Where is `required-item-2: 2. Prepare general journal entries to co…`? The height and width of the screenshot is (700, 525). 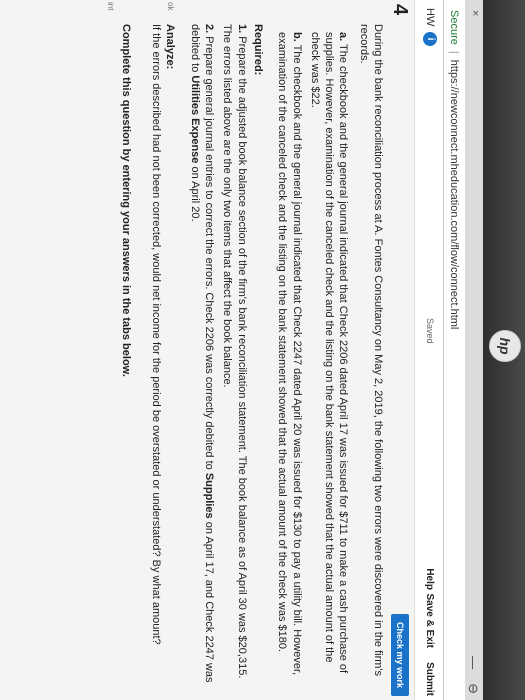
required-item-2: 2. Prepare general journal entries to co… is located at coordinates (201, 354).